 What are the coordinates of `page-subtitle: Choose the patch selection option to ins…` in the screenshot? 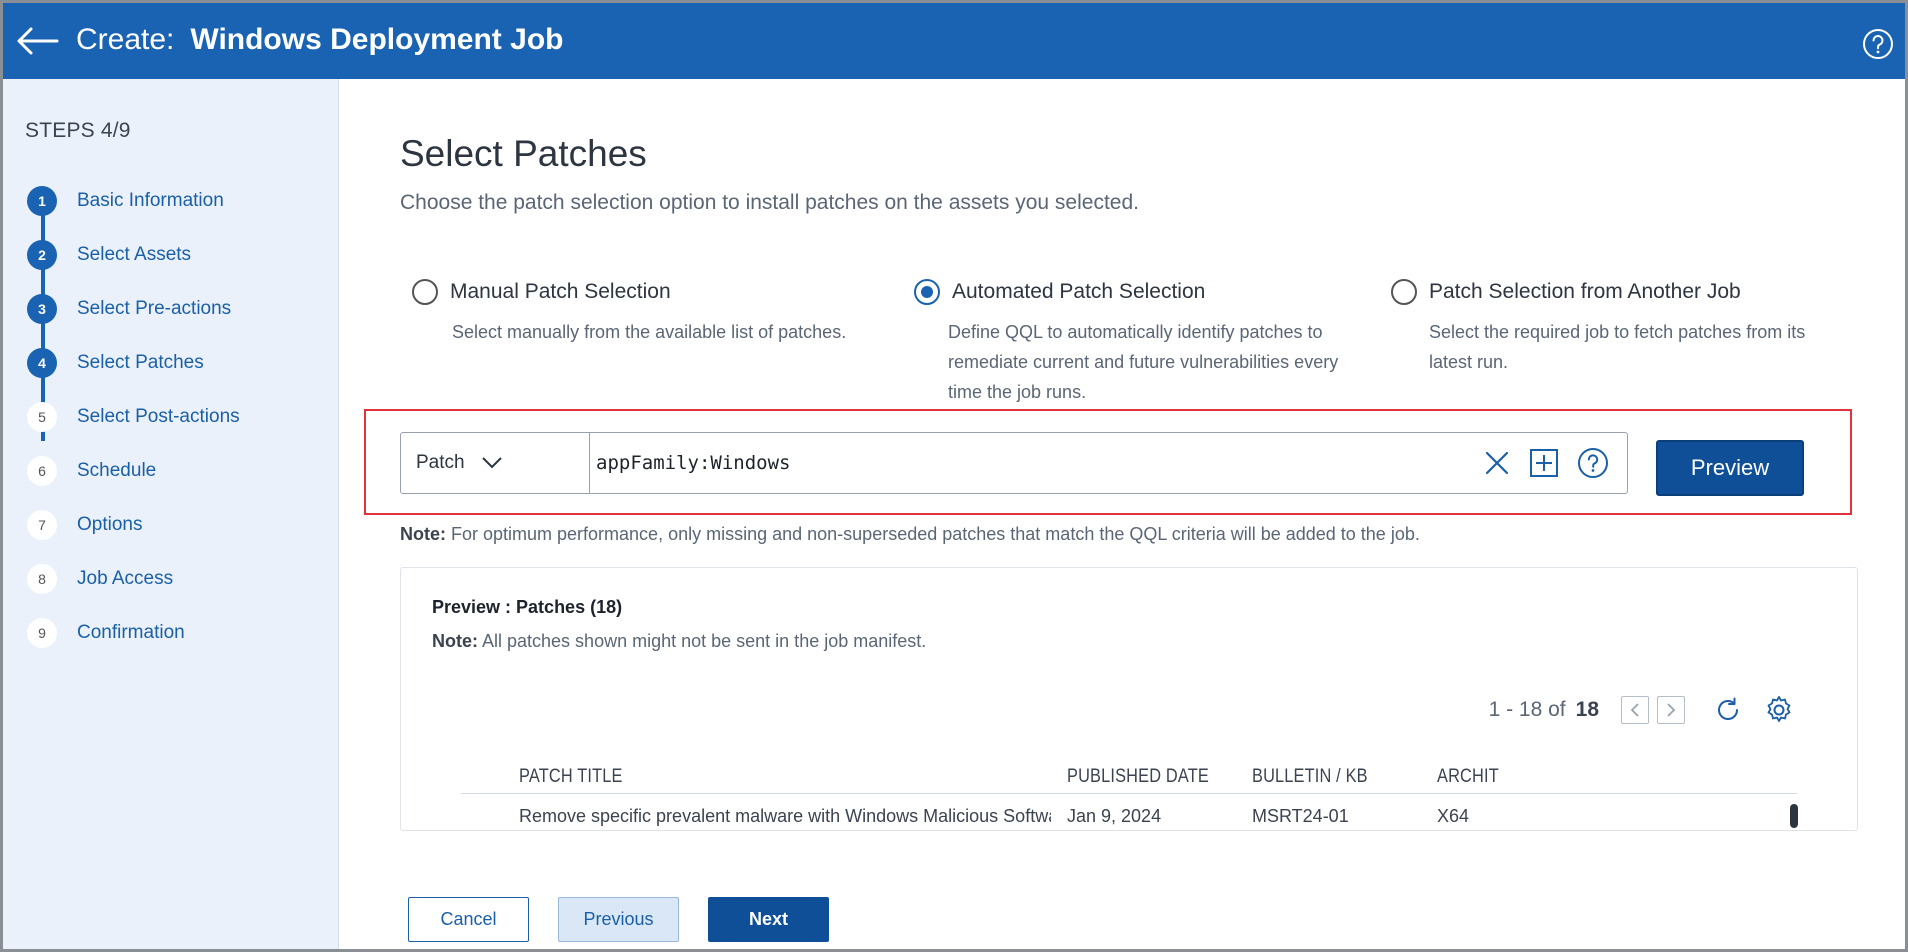 It's located at (769, 202).